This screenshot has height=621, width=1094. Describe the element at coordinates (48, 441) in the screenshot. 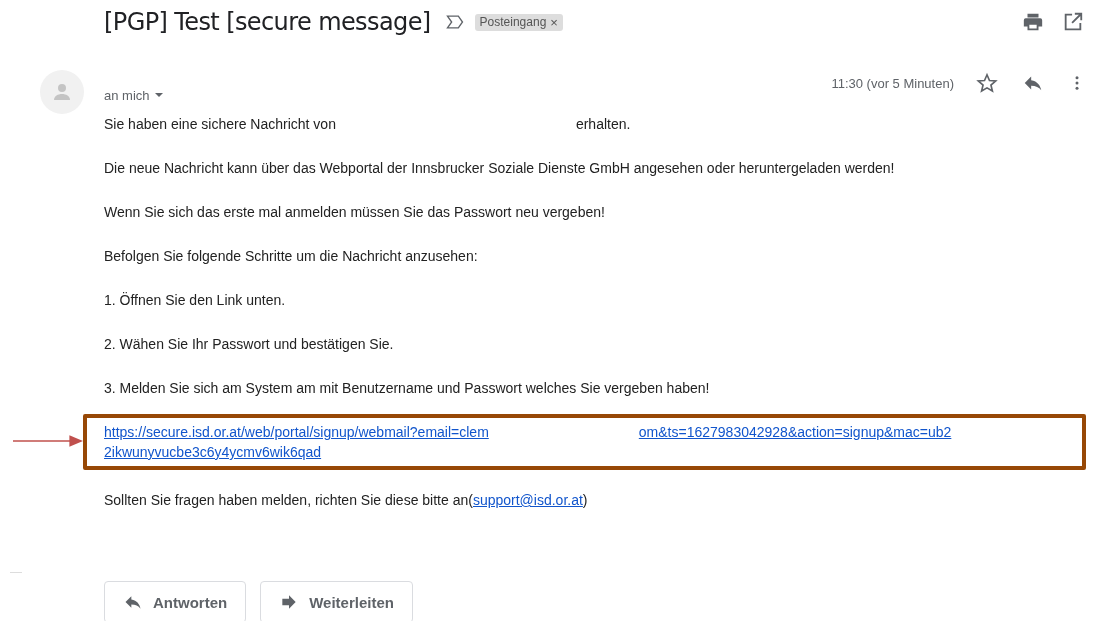

I see `pointer-arrow` at that location.